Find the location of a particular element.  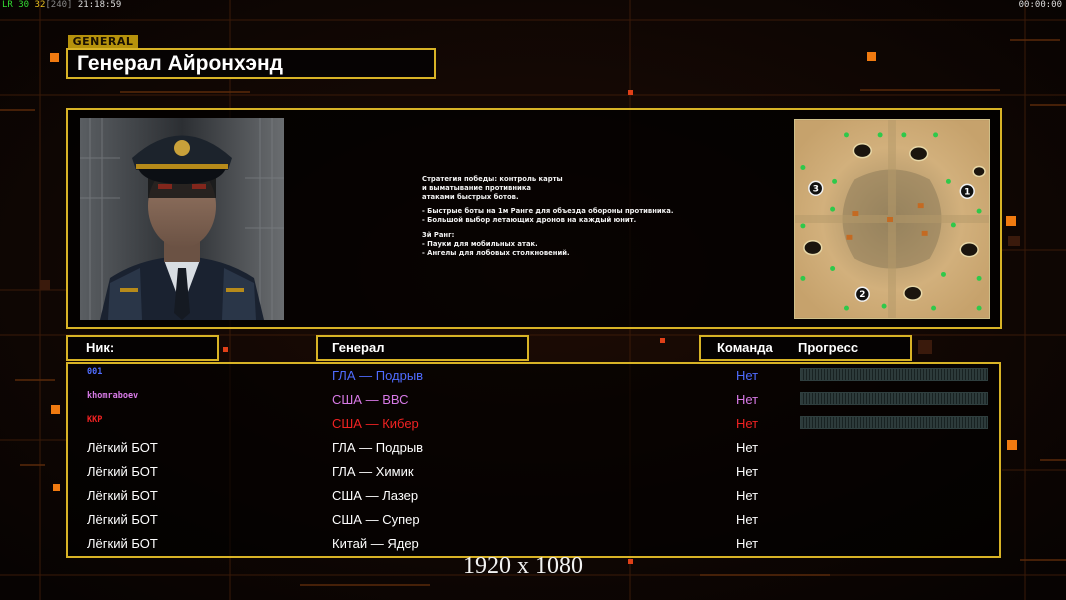

player-row: Лёгкий БОТ ГЛА — Химик Нет is located at coordinates (533, 472).